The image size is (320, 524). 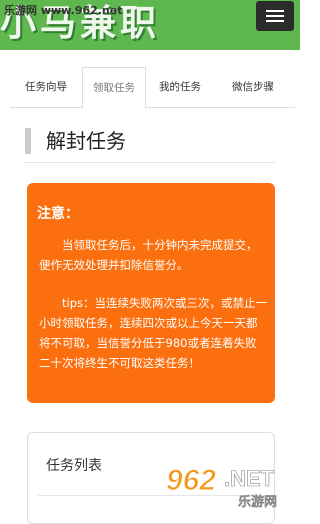 I want to click on tab-my-tasks: 我的任务, so click(x=180, y=87).